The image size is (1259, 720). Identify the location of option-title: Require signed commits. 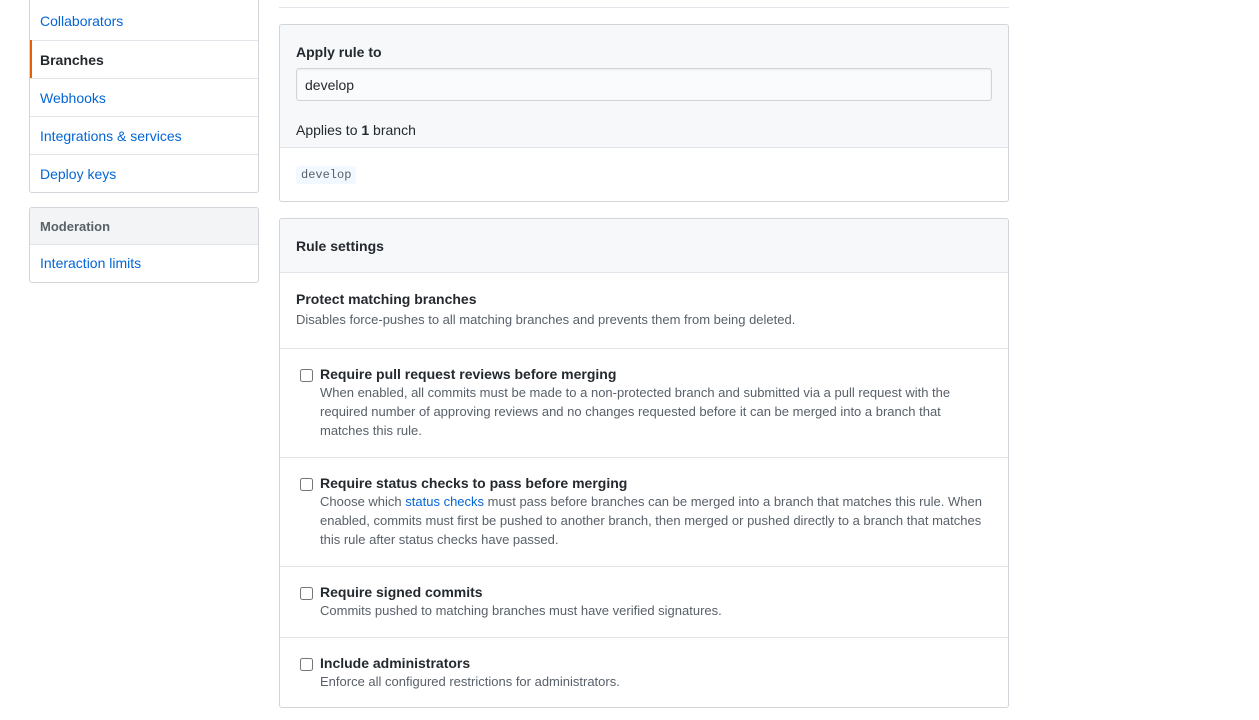
(656, 592).